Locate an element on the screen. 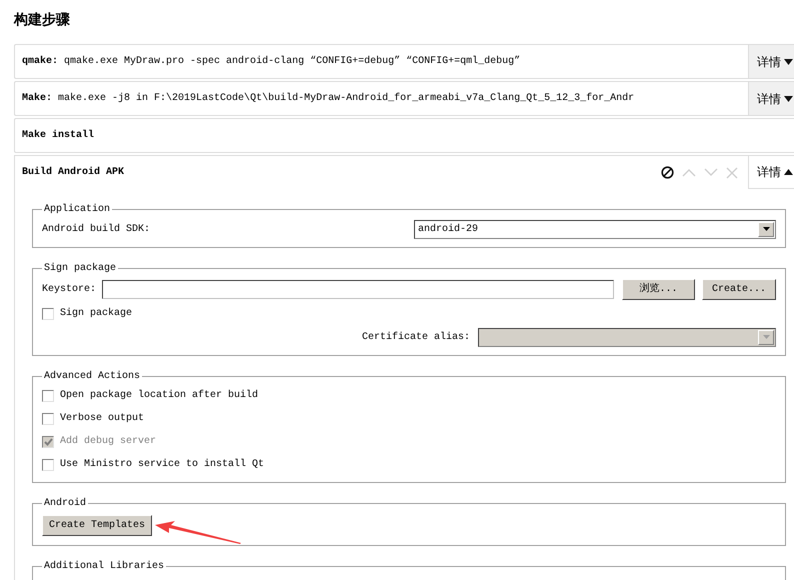  checkbox: Use Ministro service to install Qt is located at coordinates (153, 464).